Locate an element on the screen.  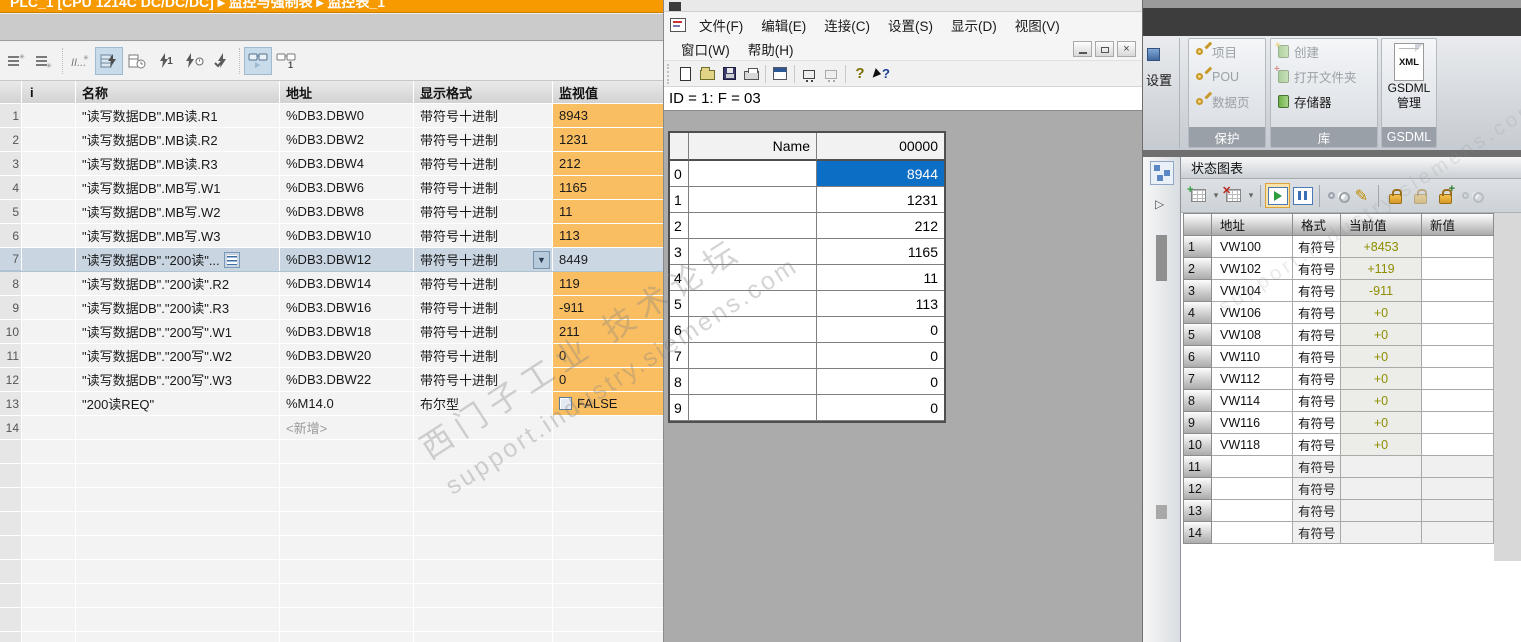
grid-row: 4 11 is located at coordinates (807, 278).